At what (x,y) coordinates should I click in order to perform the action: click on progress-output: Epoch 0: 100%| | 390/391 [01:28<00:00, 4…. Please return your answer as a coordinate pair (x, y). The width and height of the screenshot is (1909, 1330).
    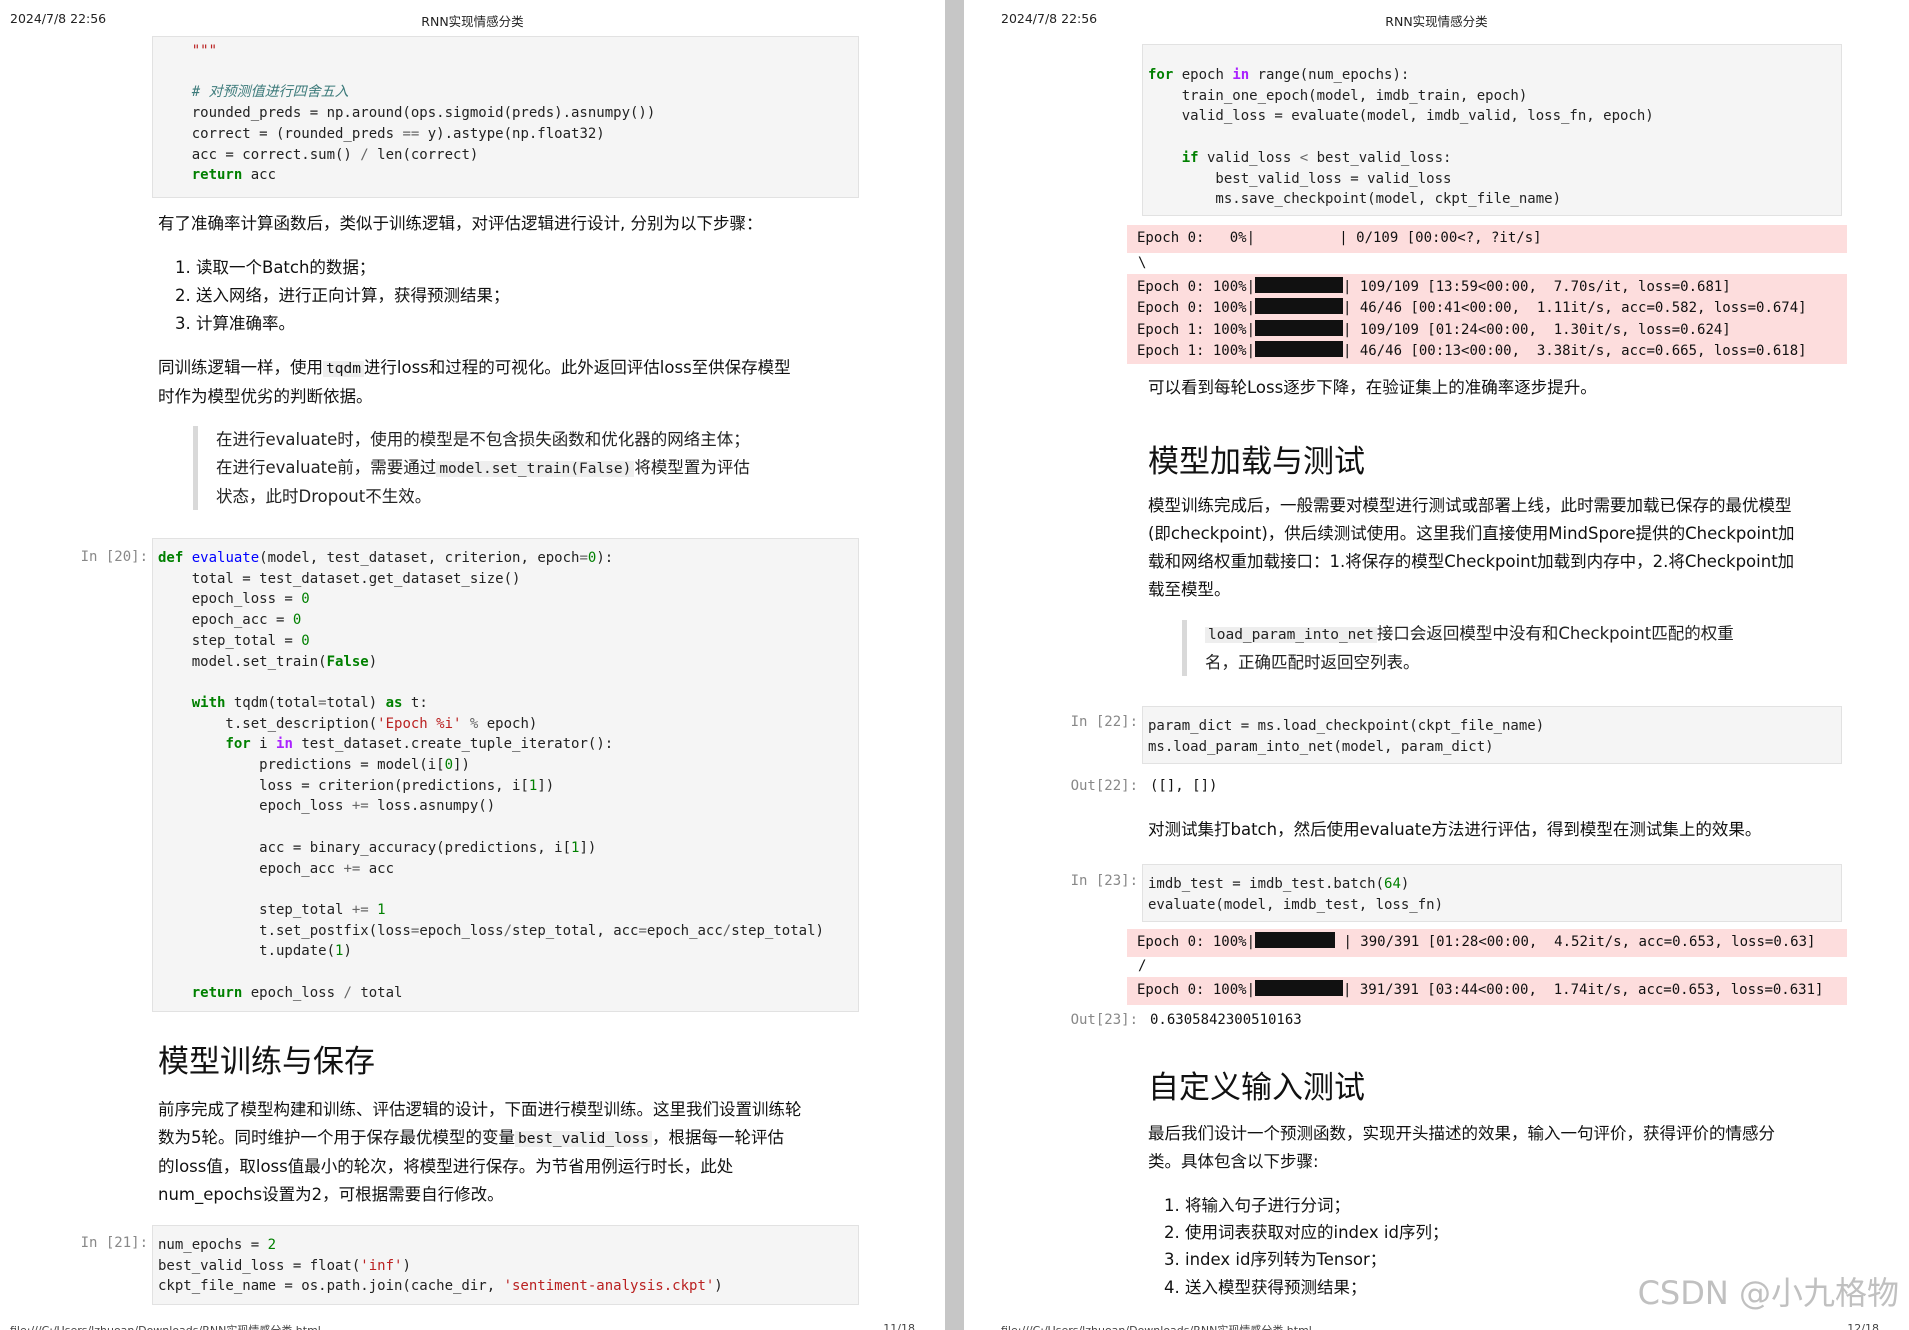
    Looking at the image, I should click on (1487, 943).